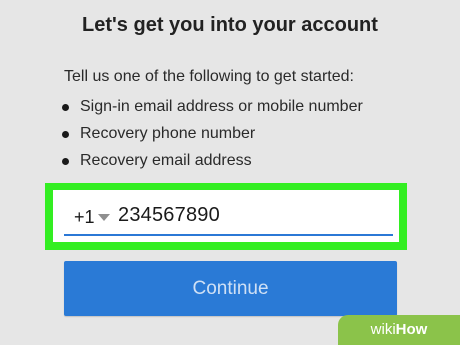 The image size is (460, 345). What do you see at coordinates (84, 217) in the screenshot?
I see `country-code-select: +1` at bounding box center [84, 217].